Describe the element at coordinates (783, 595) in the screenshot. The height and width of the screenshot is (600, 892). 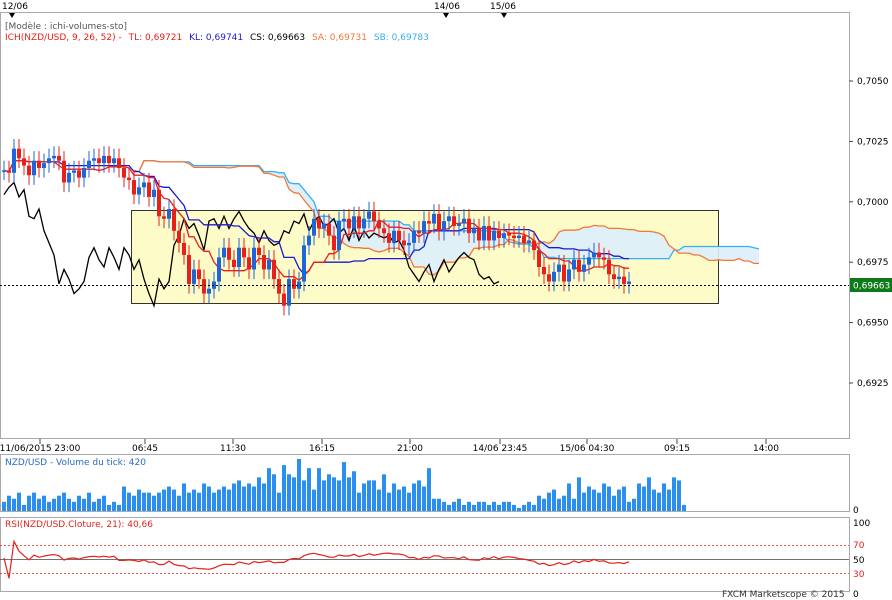
I see `copyright: FXCM Marketscope © 2015` at that location.